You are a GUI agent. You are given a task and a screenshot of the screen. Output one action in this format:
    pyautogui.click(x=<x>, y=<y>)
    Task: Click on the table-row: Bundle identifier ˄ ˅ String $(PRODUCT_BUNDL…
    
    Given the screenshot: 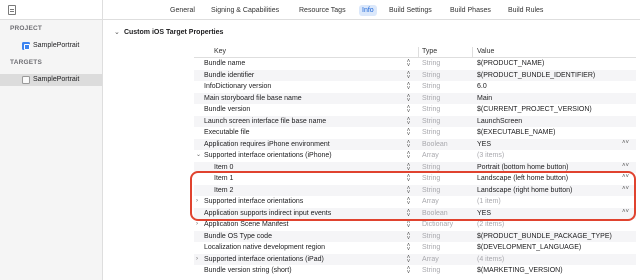 What is the action you would take?
    pyautogui.click(x=415, y=75)
    